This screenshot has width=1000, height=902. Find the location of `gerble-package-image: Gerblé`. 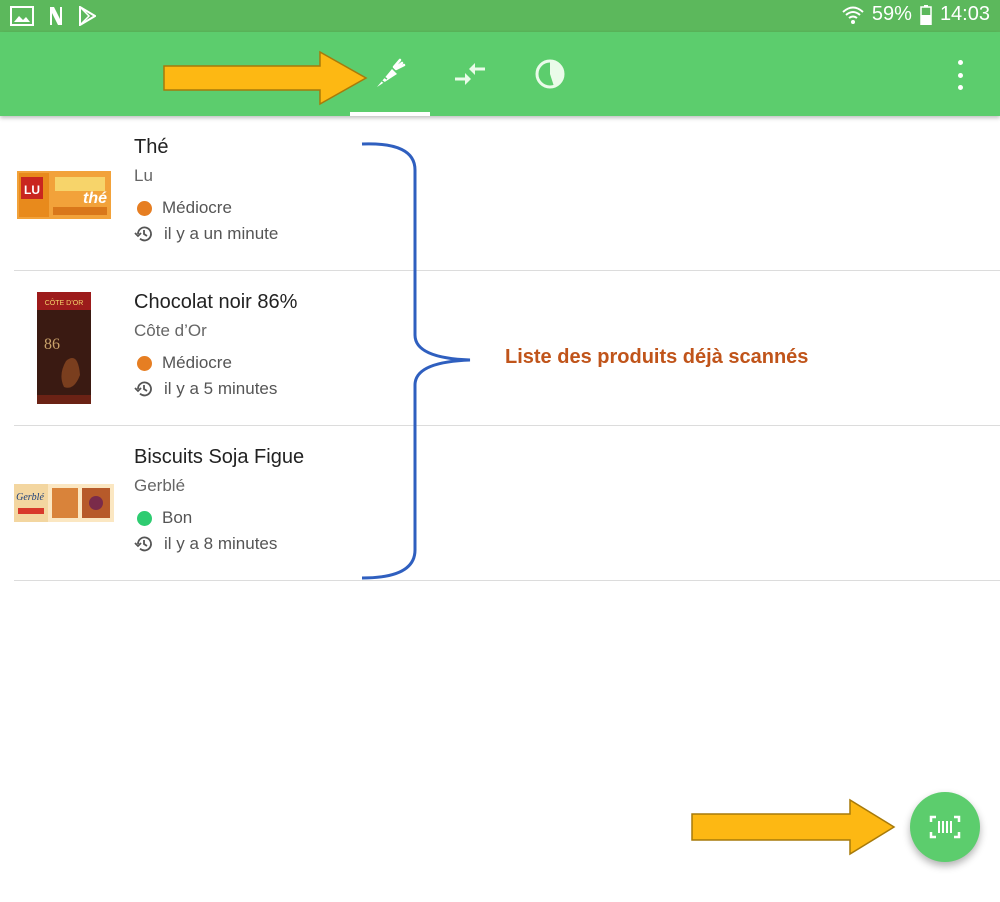

gerble-package-image: Gerblé is located at coordinates (64, 503).